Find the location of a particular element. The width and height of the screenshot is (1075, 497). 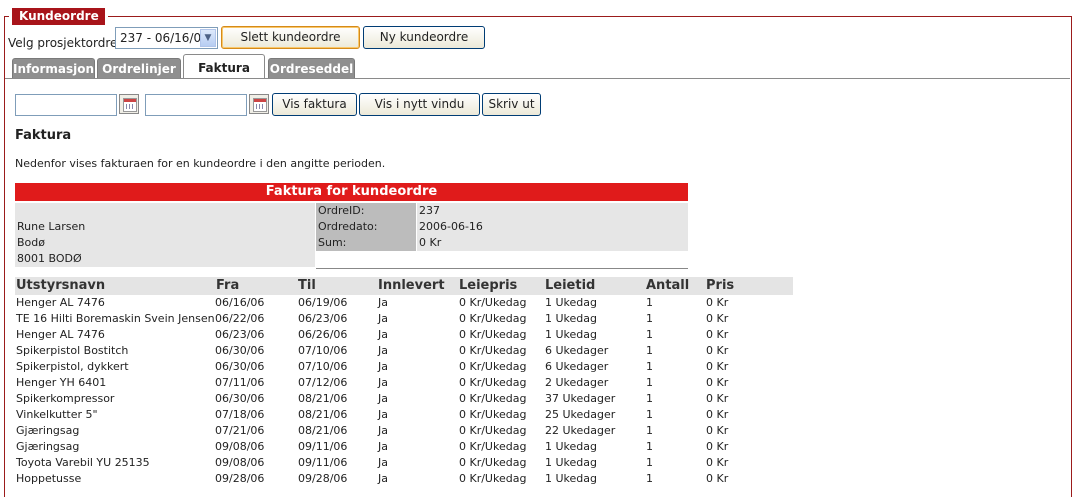

column-header: Fra is located at coordinates (228, 285).